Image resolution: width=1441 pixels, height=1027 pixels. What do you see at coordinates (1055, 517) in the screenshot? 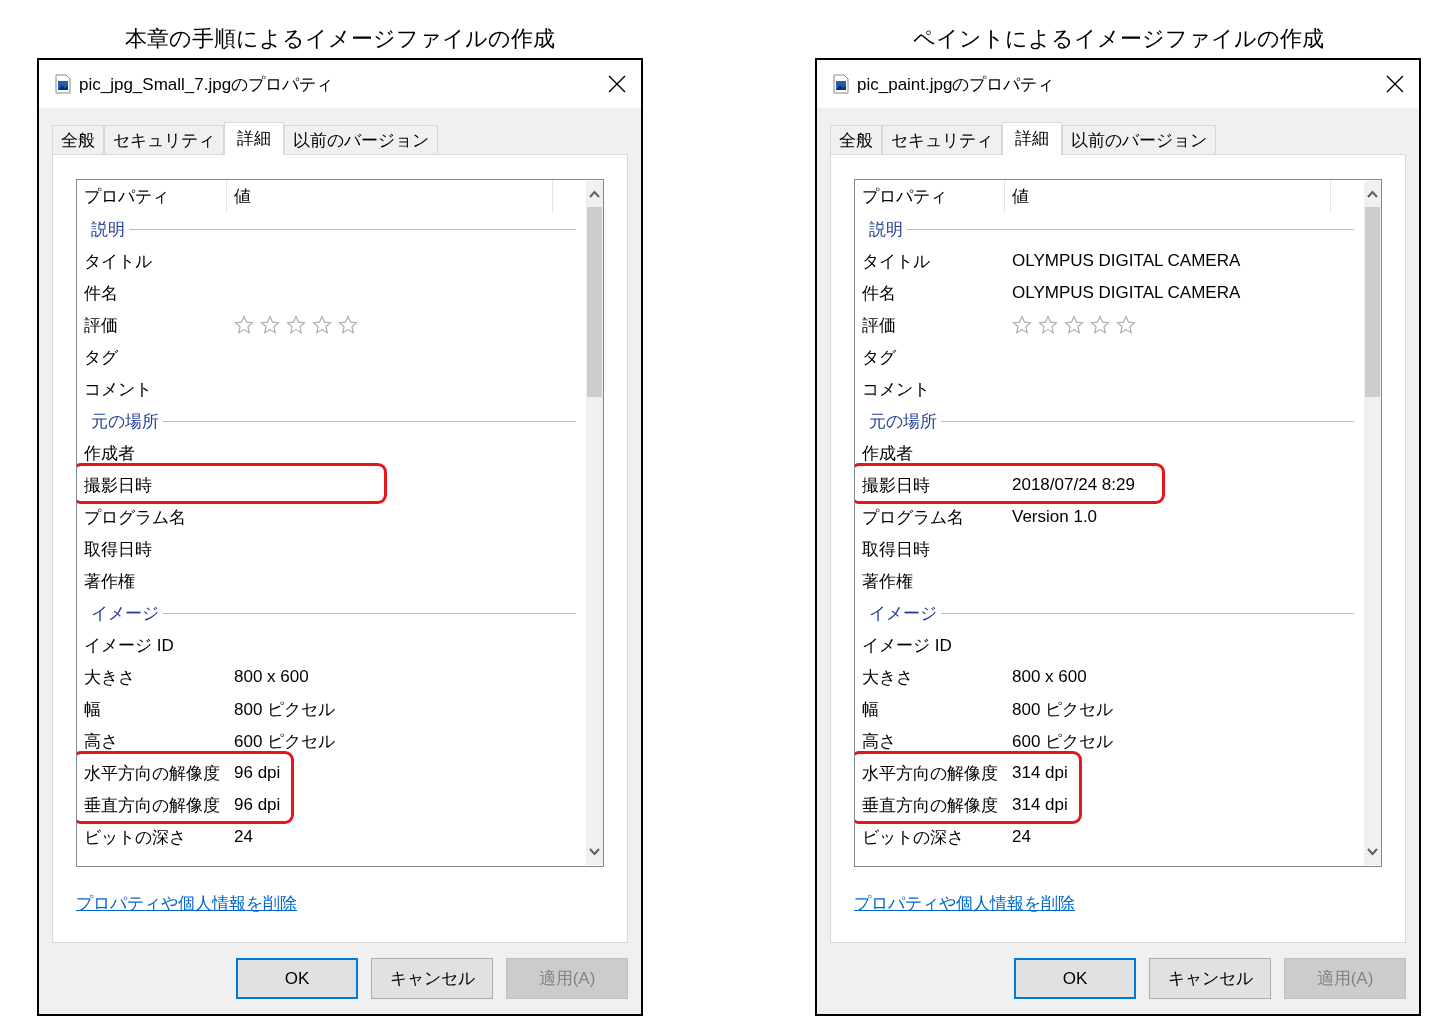
I see `property-value: Version 1.0` at bounding box center [1055, 517].